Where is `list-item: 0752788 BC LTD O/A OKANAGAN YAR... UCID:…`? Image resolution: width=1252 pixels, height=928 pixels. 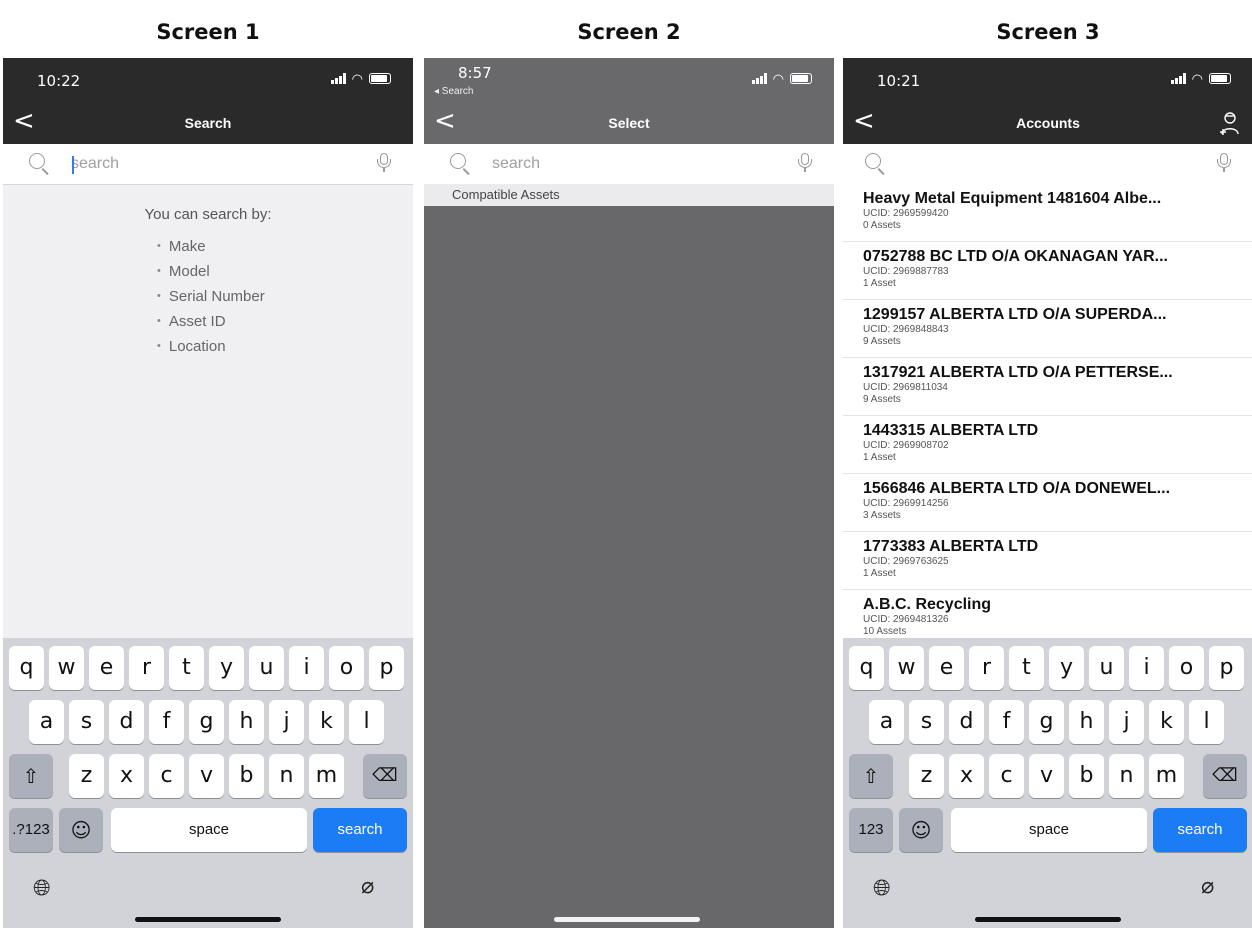 list-item: 0752788 BC LTD O/A OKANAGAN YAR... UCID:… is located at coordinates (1047, 271).